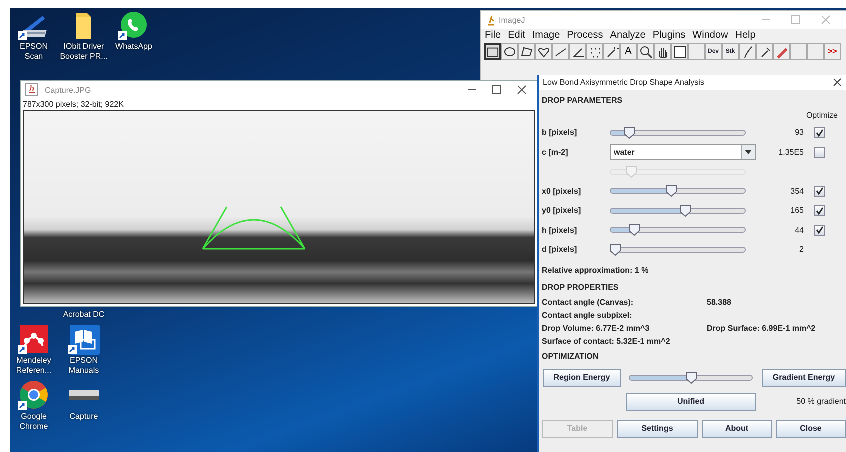 Image resolution: width=846 pixels, height=452 pixels. What do you see at coordinates (497, 90) in the screenshot?
I see `maximize-icon` at bounding box center [497, 90].